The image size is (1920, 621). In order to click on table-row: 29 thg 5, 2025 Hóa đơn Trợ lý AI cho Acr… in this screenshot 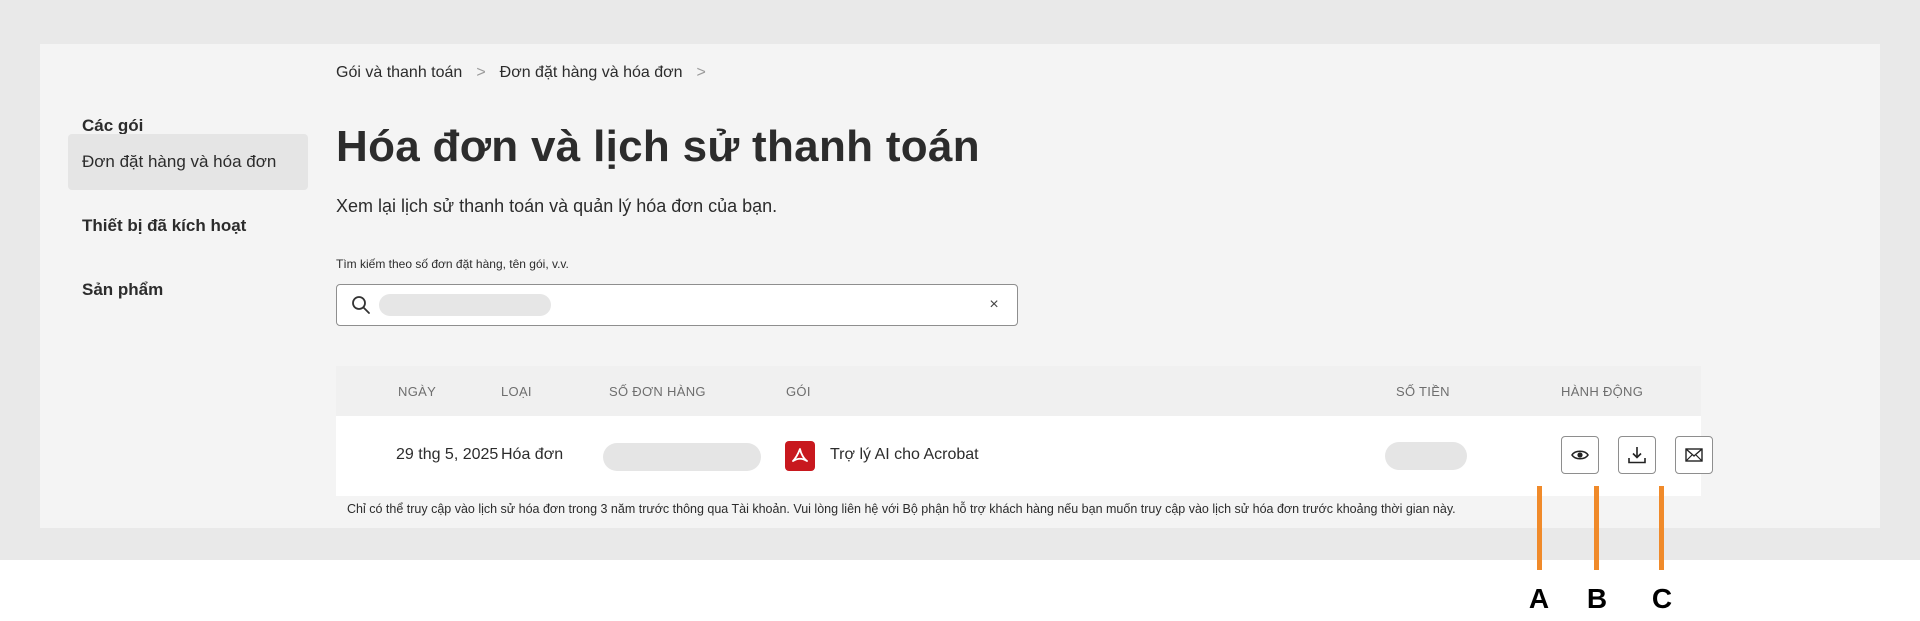, I will do `click(1024, 456)`.